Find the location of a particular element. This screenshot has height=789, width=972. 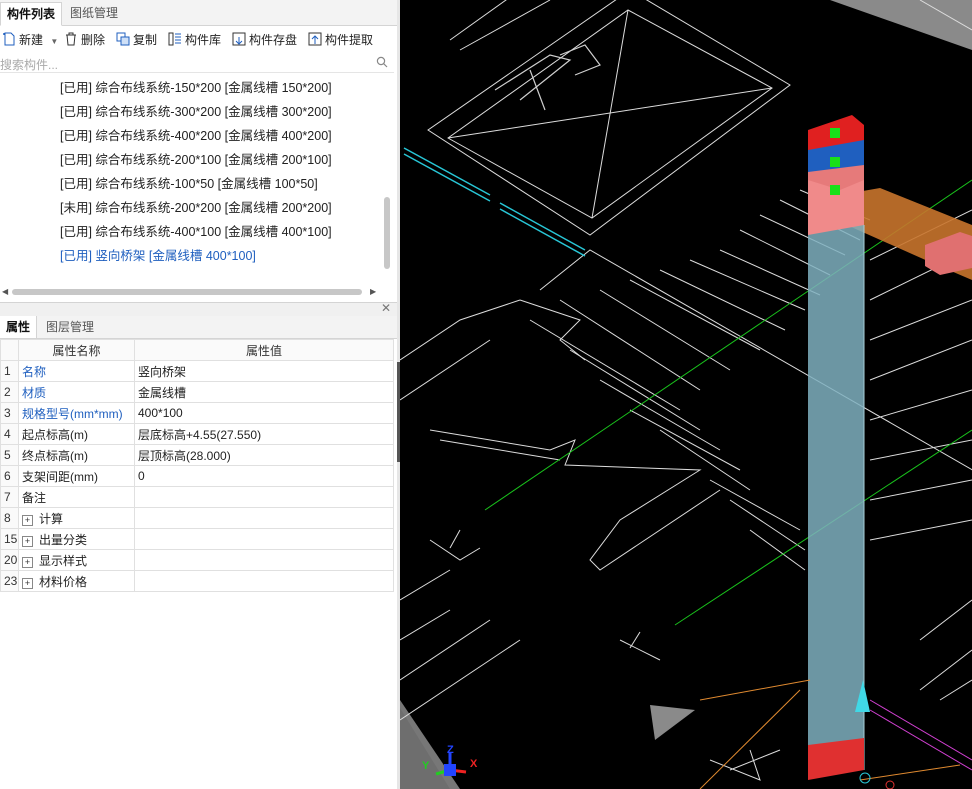

row-number: 8 is located at coordinates (9, 518).